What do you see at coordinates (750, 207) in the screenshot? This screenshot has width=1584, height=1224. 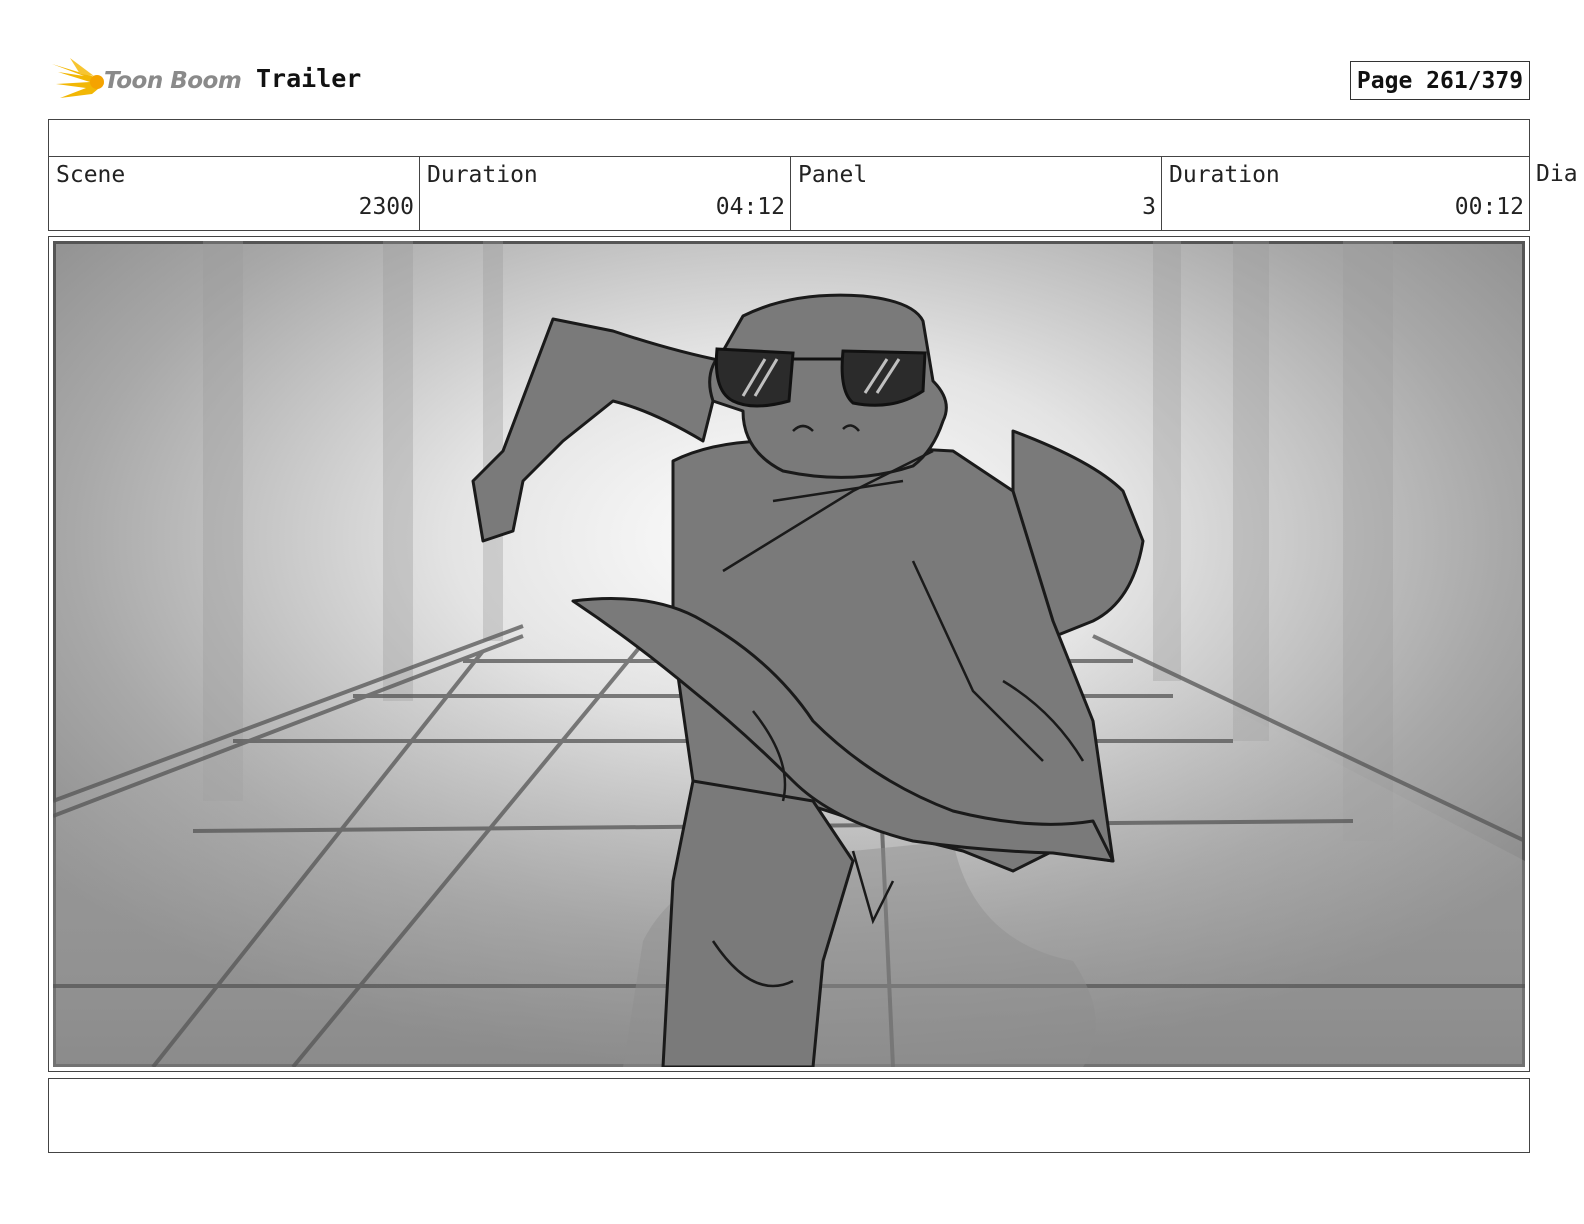 I see `scene-duration-value: 04:12` at bounding box center [750, 207].